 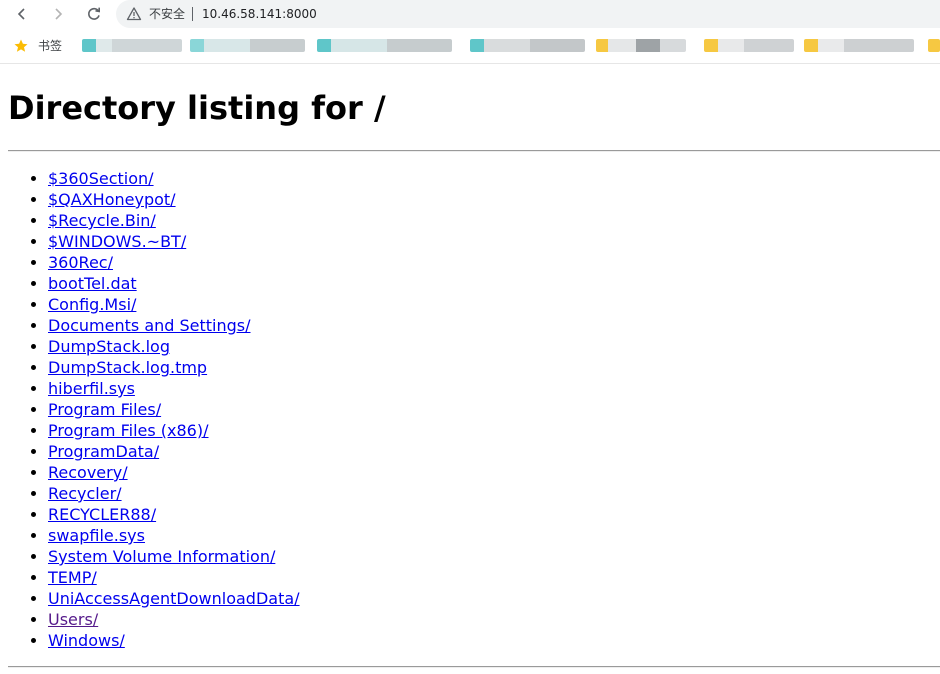 I want to click on file-link: RECYCLER88/, so click(x=102, y=514).